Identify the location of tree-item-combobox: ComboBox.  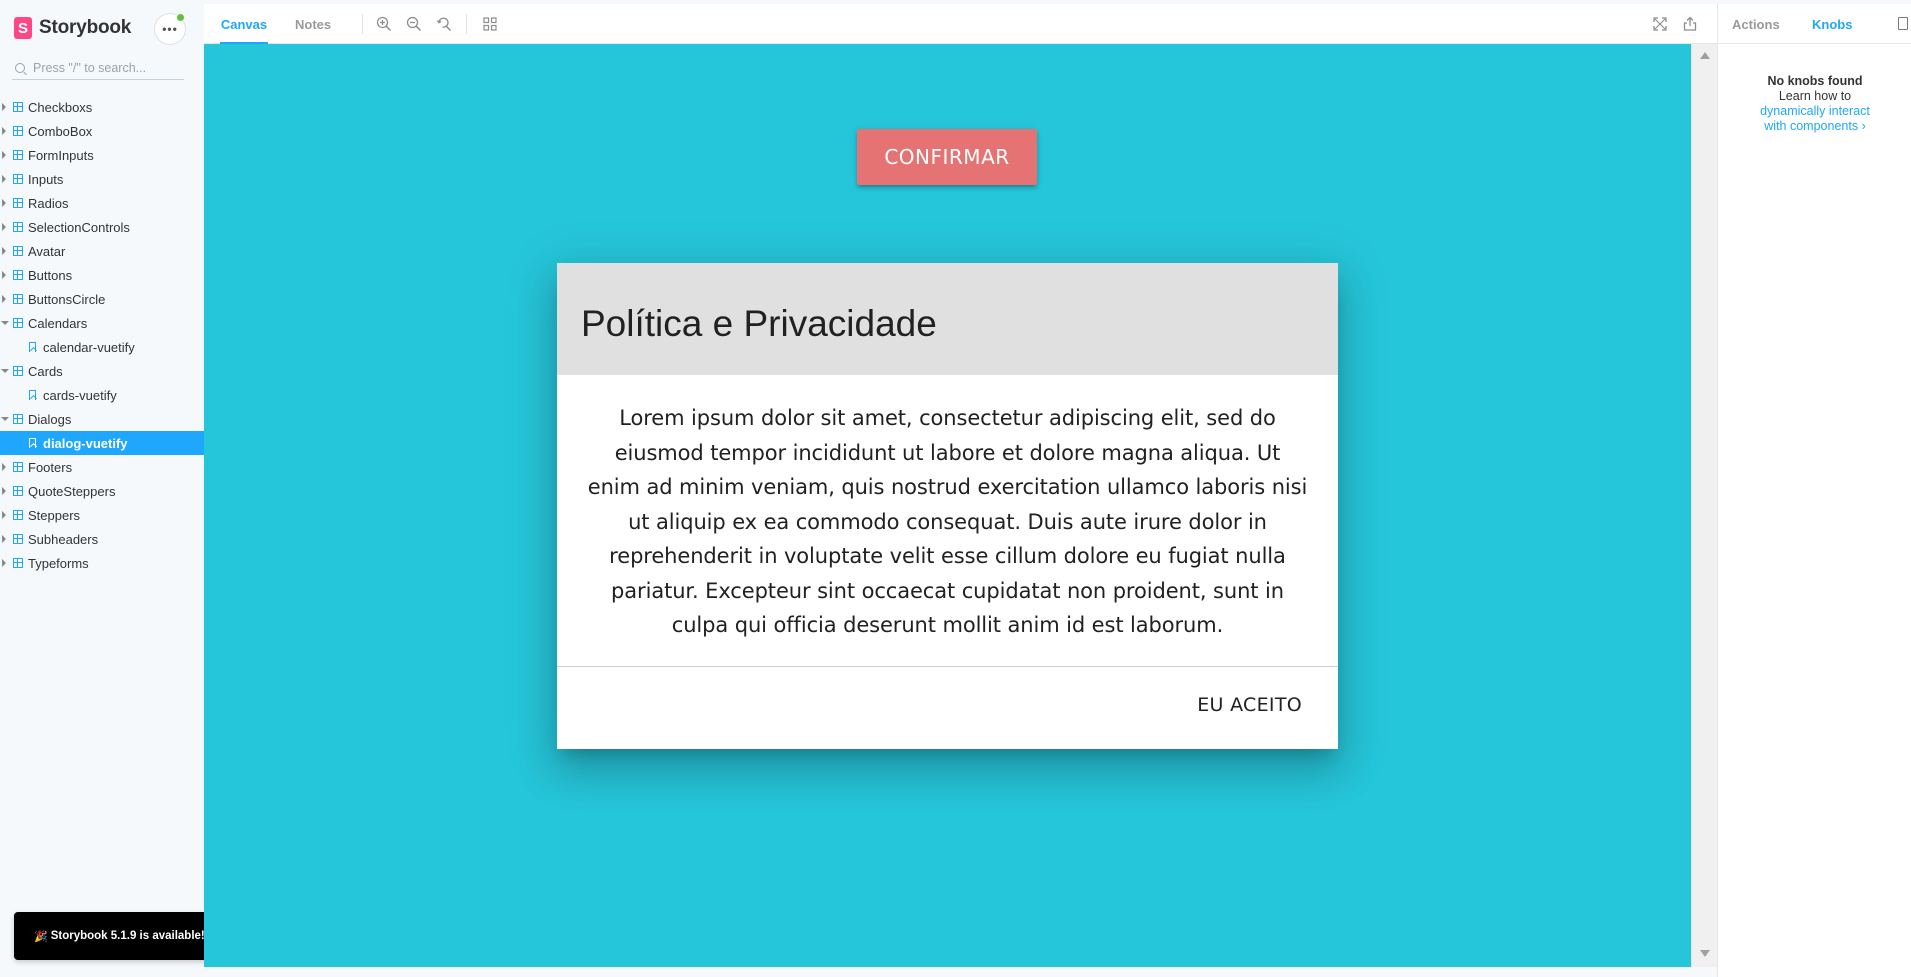
(102, 131).